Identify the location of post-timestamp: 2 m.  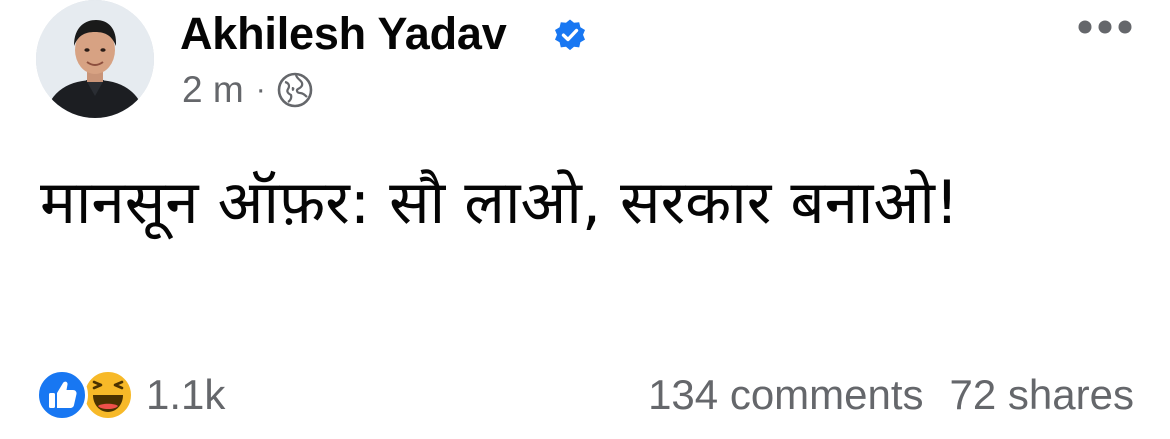
(213, 90).